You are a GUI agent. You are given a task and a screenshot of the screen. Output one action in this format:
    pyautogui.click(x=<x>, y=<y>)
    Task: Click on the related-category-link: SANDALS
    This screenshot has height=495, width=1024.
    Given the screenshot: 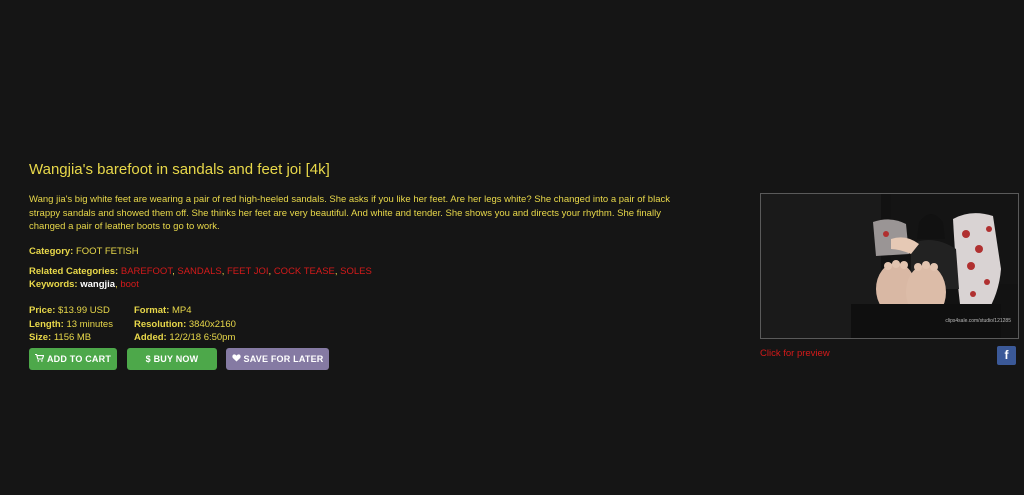 What is the action you would take?
    pyautogui.click(x=199, y=271)
    